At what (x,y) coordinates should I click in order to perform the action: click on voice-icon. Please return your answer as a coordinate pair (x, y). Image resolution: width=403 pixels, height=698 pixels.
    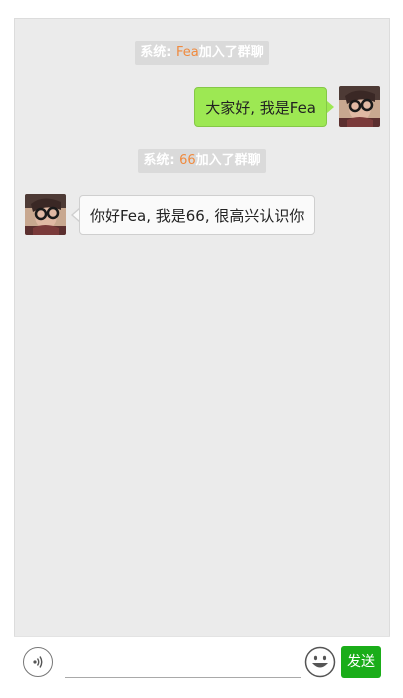
    Looking at the image, I should click on (38, 662).